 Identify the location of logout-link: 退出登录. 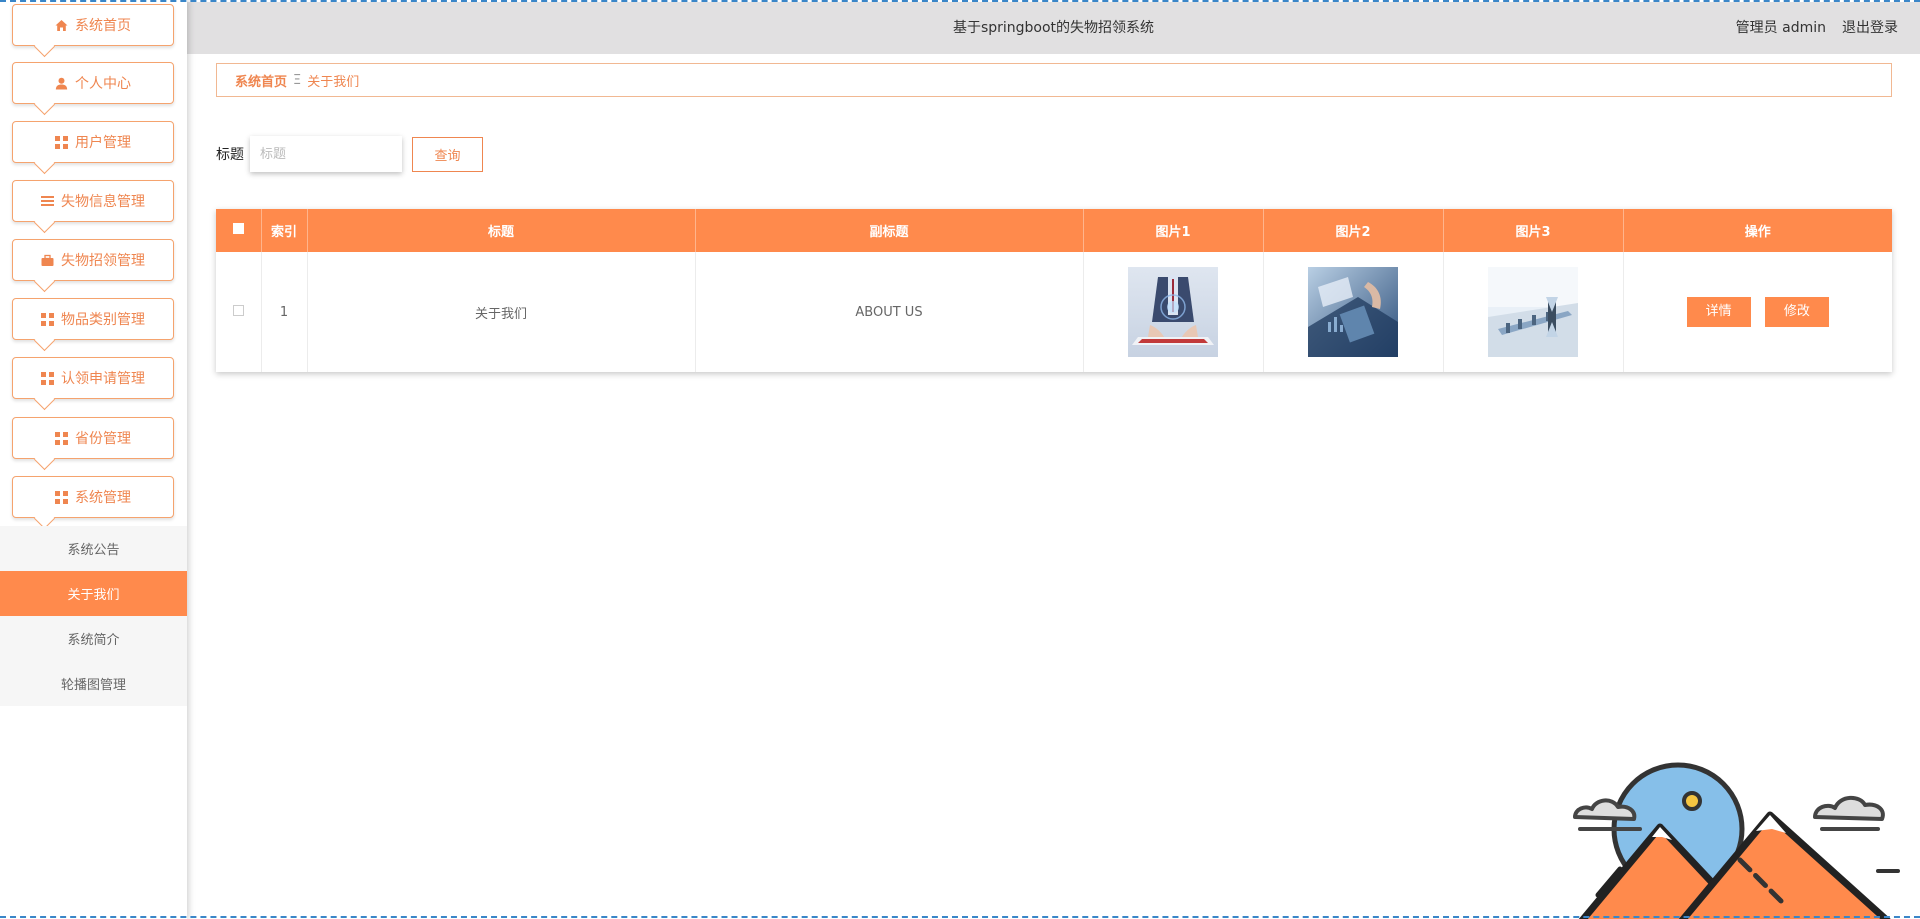
(1870, 28).